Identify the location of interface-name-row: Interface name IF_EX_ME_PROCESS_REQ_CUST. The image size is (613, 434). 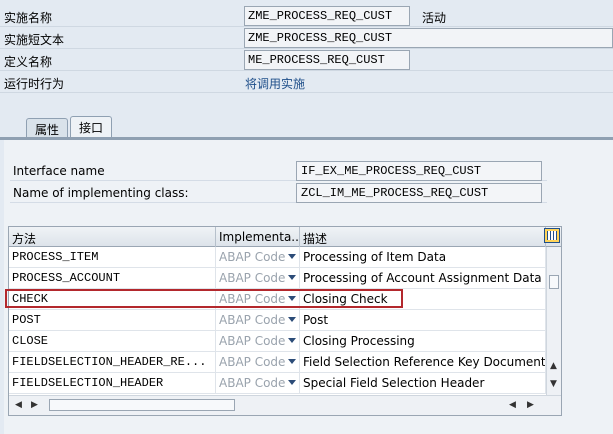
(278, 170).